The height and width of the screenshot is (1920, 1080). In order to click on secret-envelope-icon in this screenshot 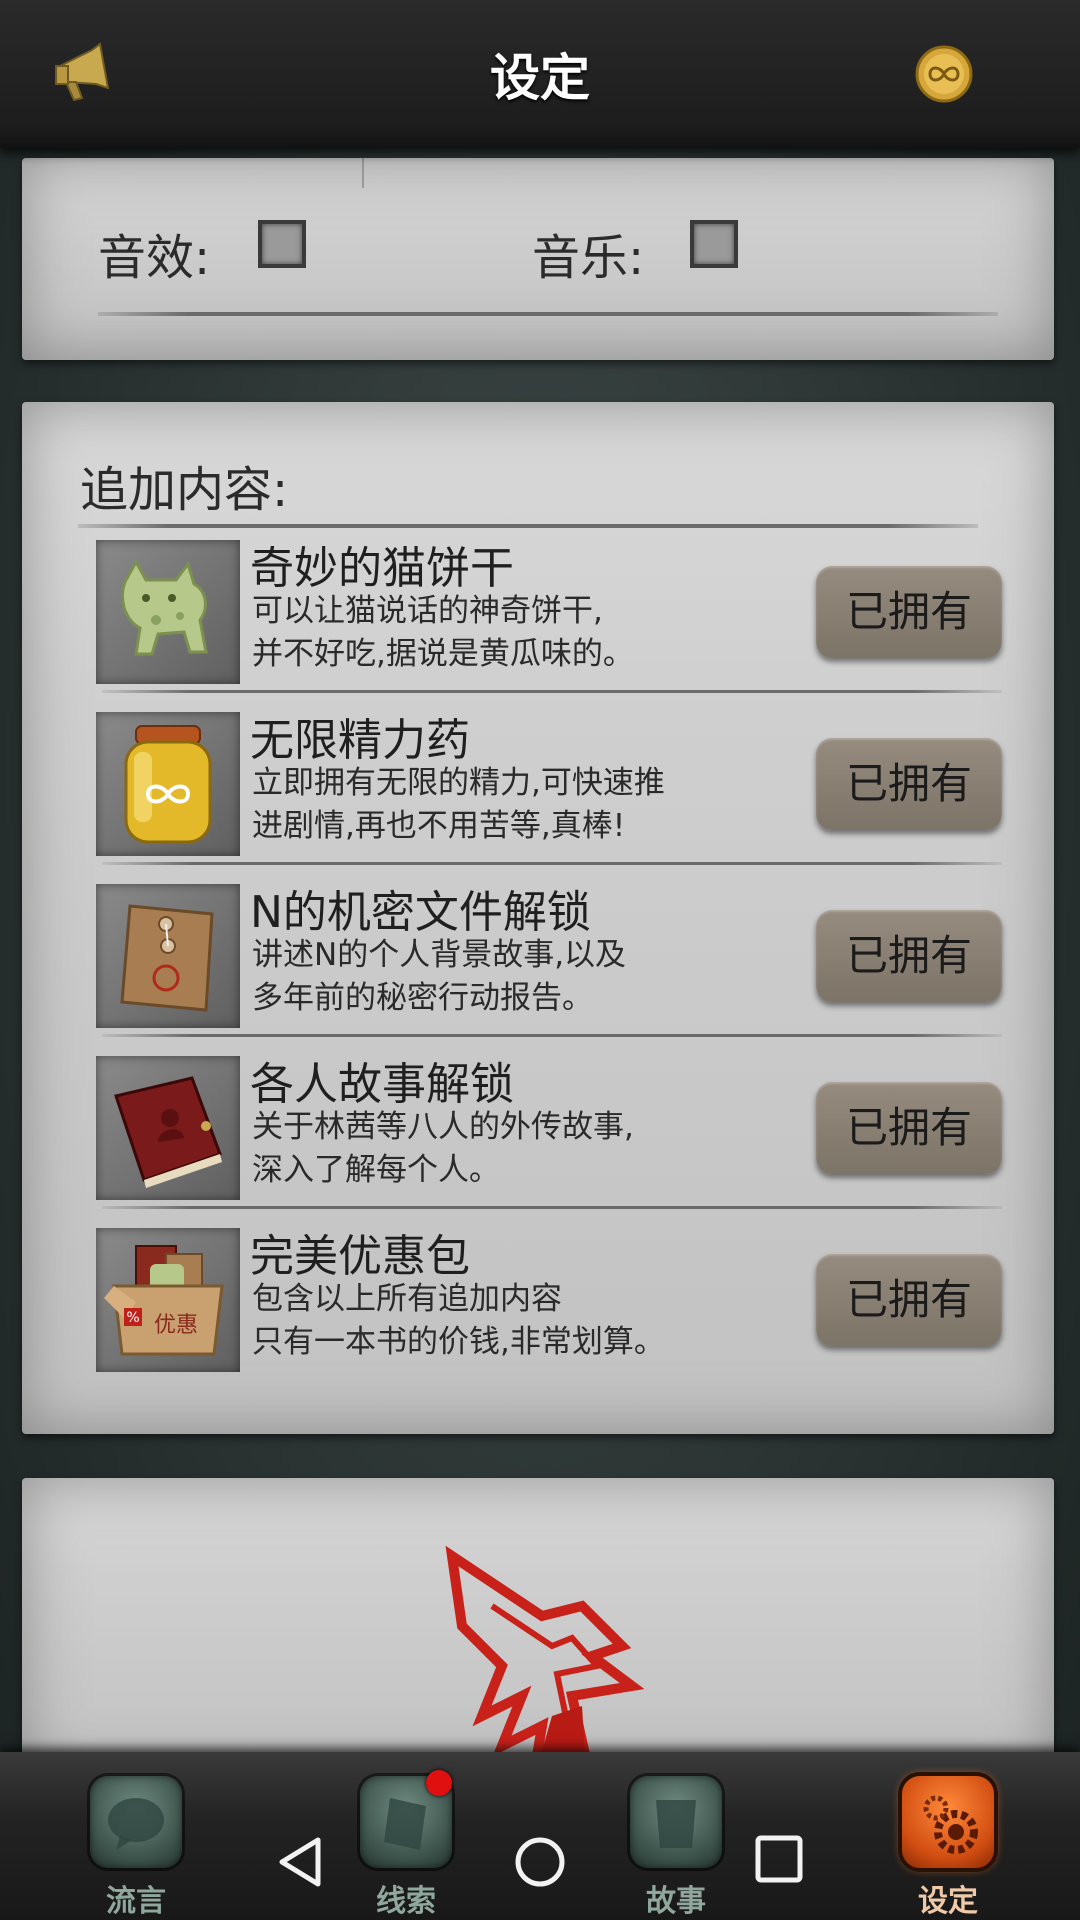, I will do `click(168, 956)`.